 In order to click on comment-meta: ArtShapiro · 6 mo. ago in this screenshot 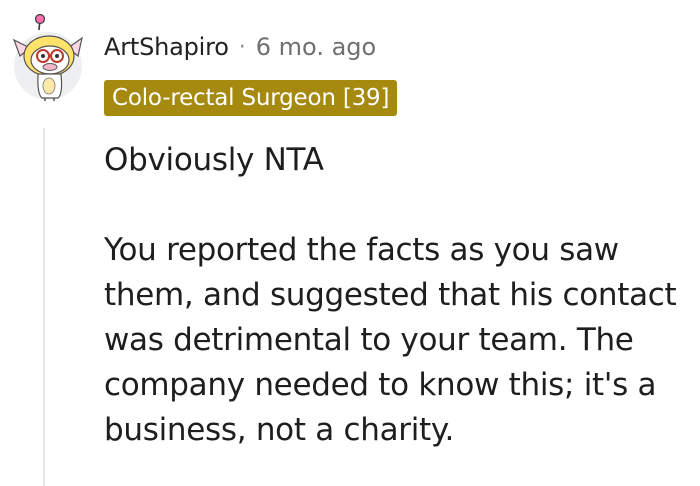, I will do `click(240, 47)`.